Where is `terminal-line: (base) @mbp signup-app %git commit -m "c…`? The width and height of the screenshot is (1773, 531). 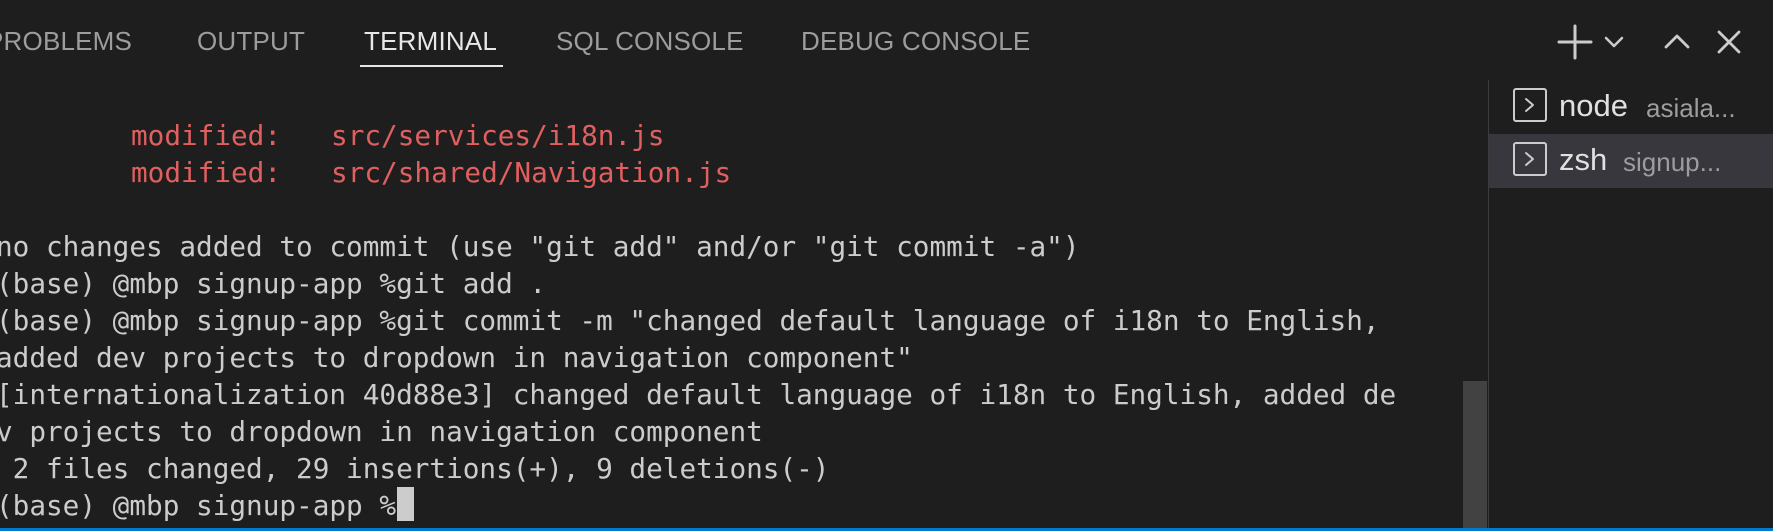
terminal-line: (base) @mbp signup-app %git commit -m "c… is located at coordinates (690, 320).